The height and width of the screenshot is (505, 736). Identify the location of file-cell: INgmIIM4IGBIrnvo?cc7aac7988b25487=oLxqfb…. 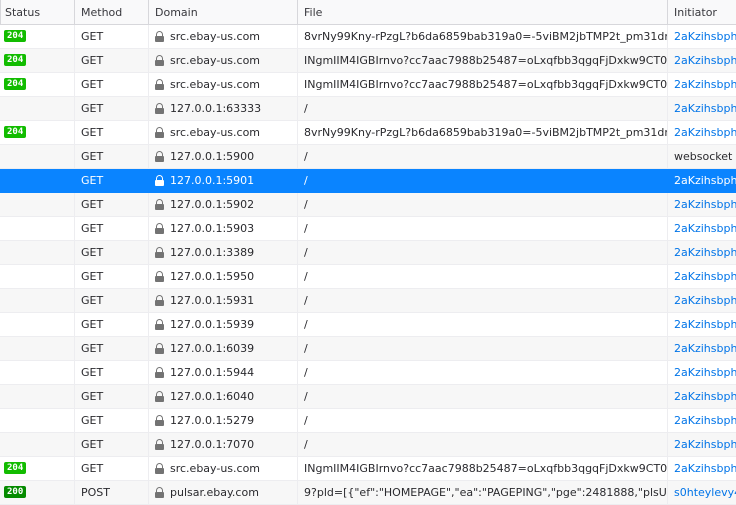
(482, 84).